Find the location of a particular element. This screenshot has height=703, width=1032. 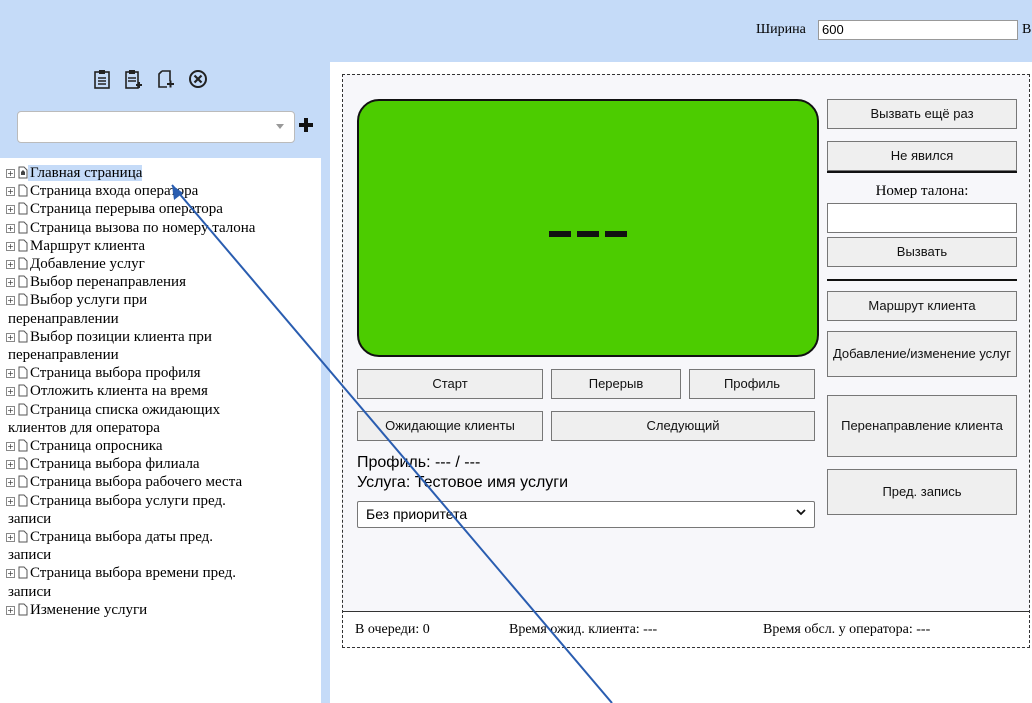

tree-item-label: Страница перерыва оператора is located at coordinates (126, 209).